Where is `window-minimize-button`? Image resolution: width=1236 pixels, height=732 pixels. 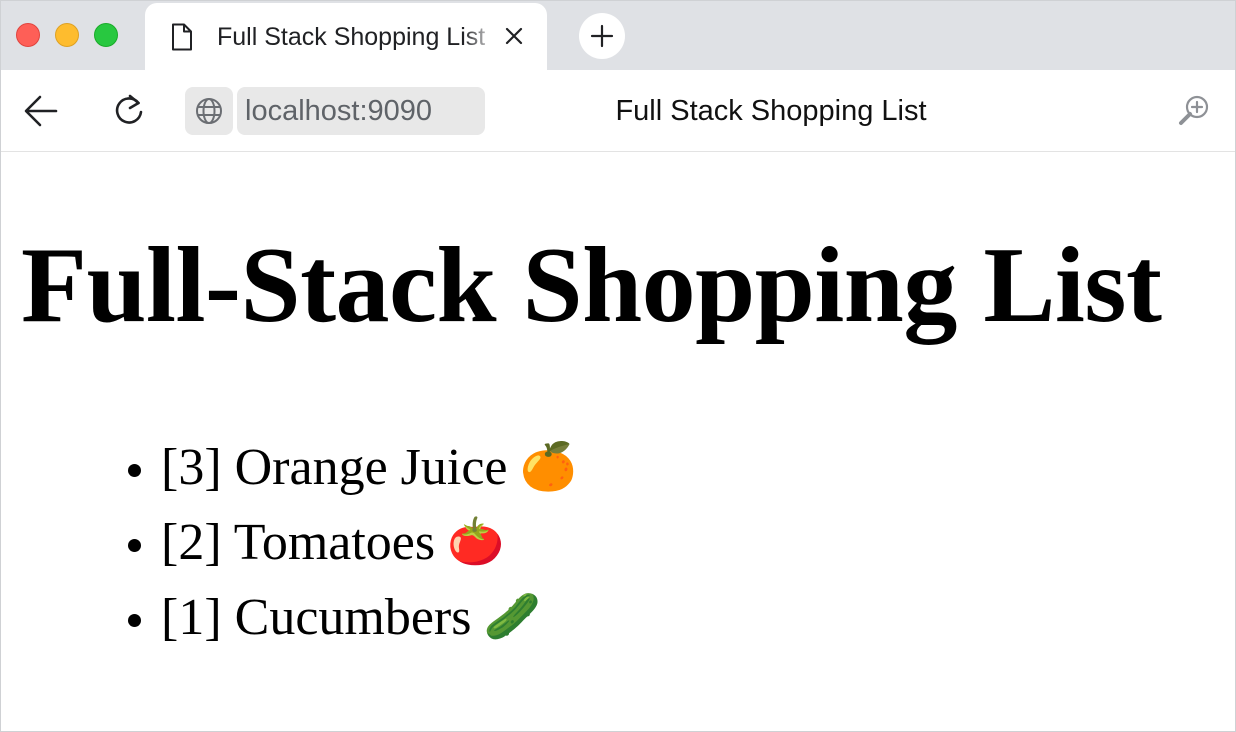 window-minimize-button is located at coordinates (67, 35).